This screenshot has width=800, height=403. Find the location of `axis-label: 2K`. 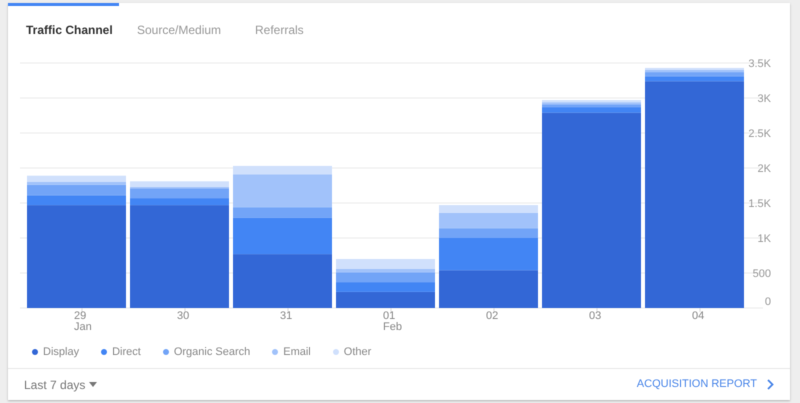

axis-label: 2K is located at coordinates (764, 169).